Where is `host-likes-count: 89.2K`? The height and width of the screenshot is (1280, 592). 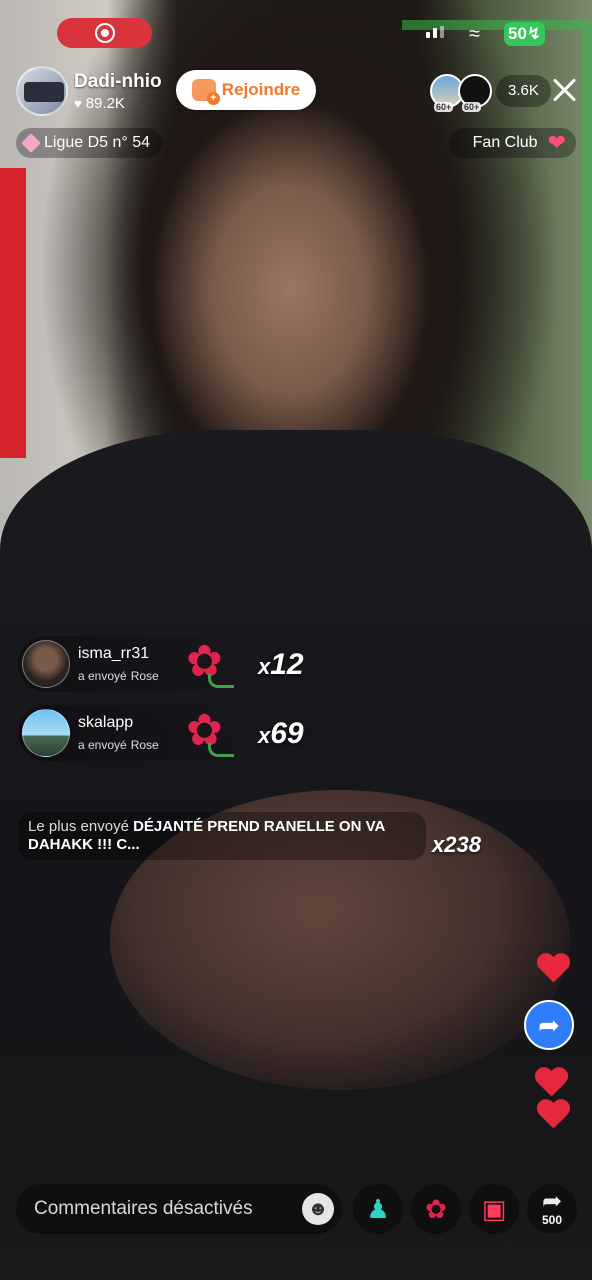
host-likes-count: 89.2K is located at coordinates (105, 103).